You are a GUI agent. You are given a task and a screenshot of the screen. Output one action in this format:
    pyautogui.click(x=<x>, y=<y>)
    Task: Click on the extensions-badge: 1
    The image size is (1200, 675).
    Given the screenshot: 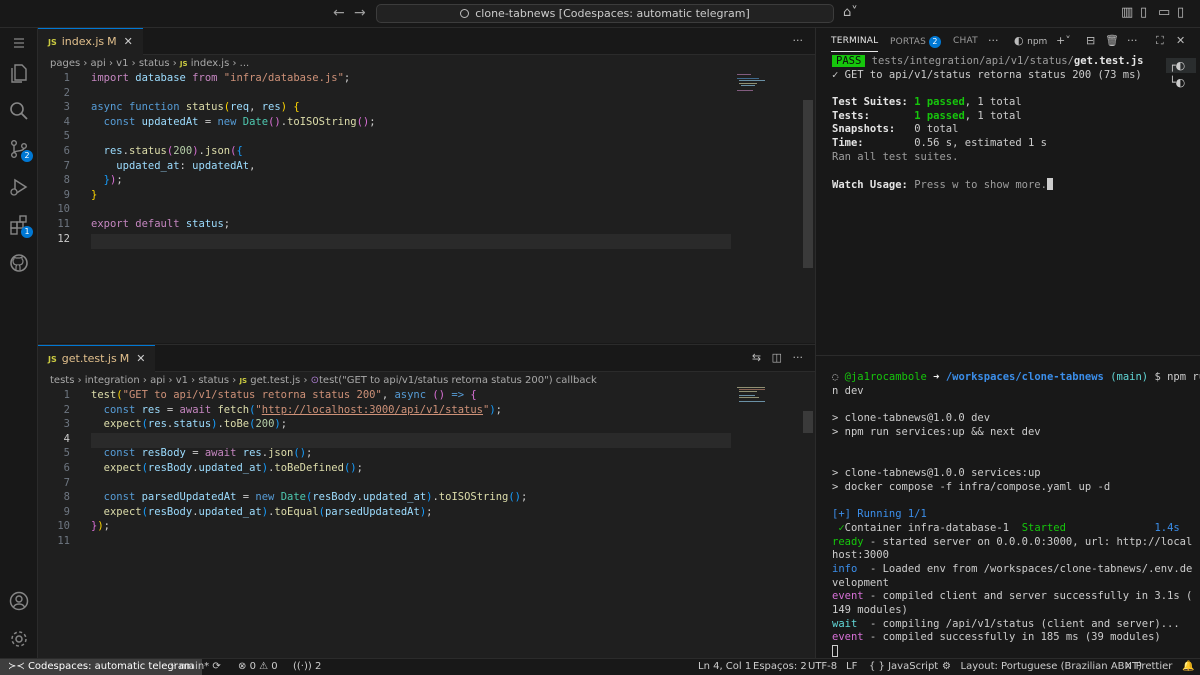 What is the action you would take?
    pyautogui.click(x=27, y=232)
    